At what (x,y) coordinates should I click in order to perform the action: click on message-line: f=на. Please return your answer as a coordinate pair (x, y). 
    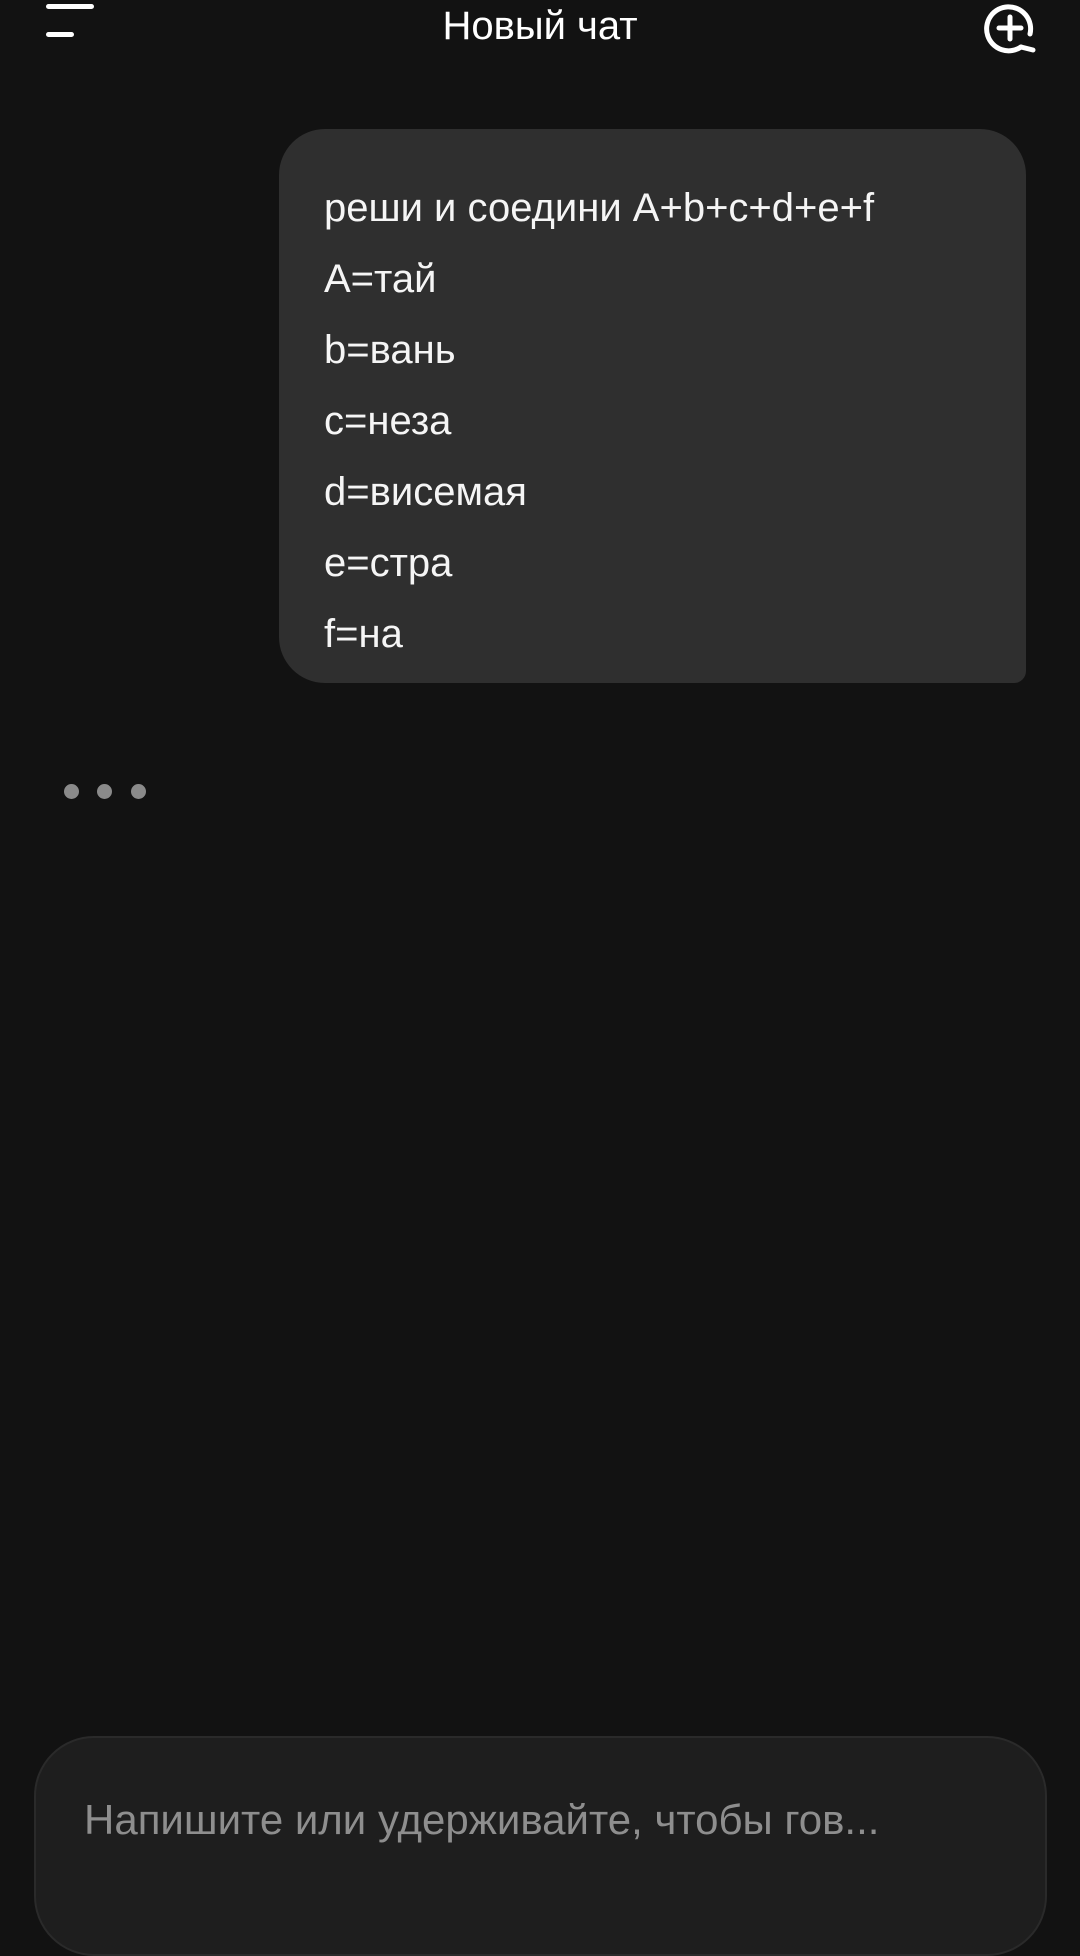
    Looking at the image, I should click on (363, 634).